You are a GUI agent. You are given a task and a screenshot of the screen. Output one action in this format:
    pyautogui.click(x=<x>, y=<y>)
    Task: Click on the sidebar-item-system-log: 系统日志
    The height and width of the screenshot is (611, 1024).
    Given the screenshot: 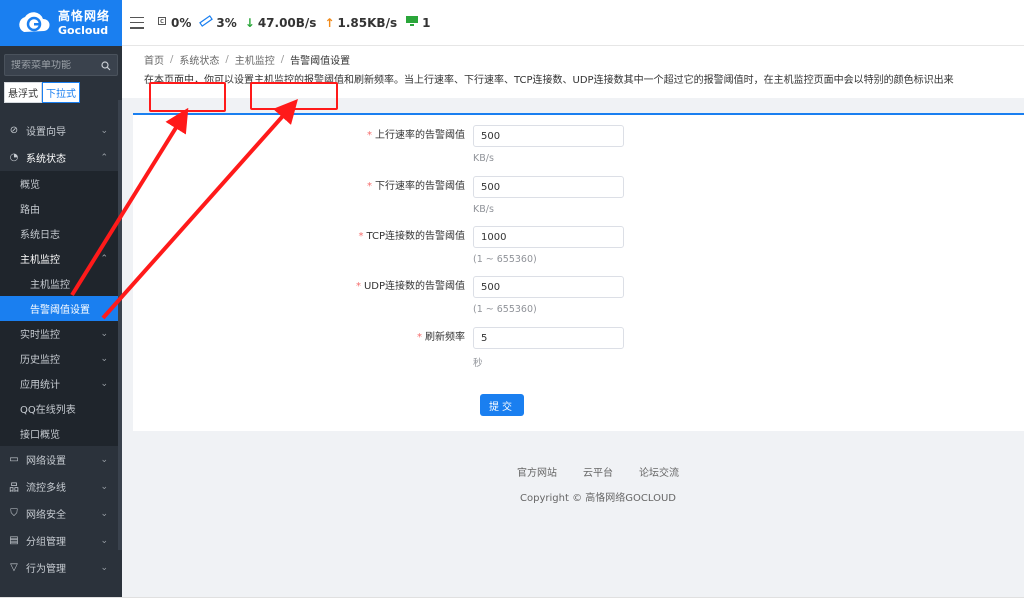 What is the action you would take?
    pyautogui.click(x=61, y=233)
    